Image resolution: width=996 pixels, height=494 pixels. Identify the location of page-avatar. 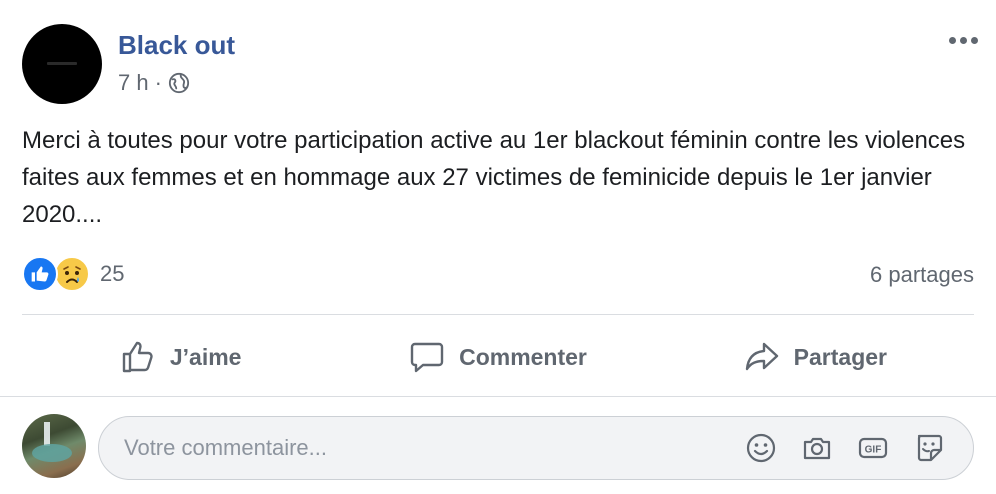
(62, 64).